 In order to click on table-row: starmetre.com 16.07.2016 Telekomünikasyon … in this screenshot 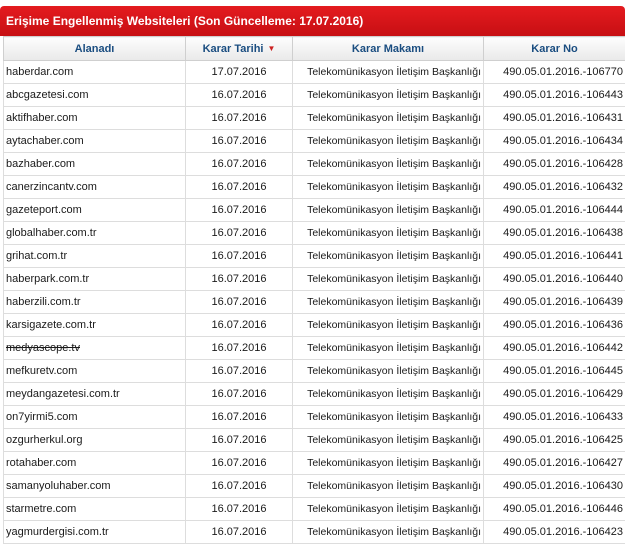, I will do `click(314, 509)`.